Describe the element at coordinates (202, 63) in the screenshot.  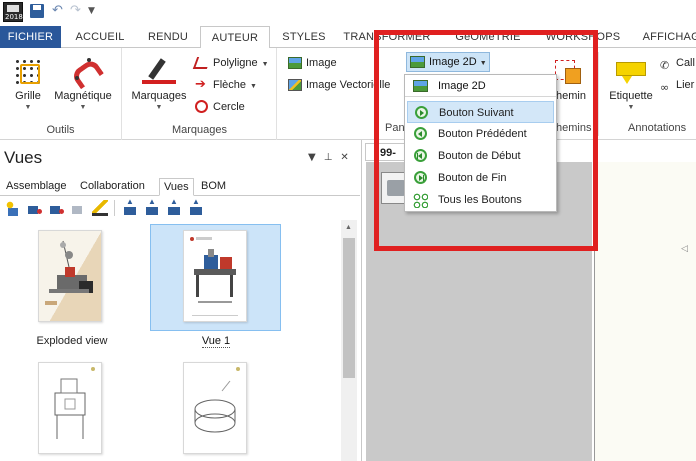
I see `polyline-icon` at that location.